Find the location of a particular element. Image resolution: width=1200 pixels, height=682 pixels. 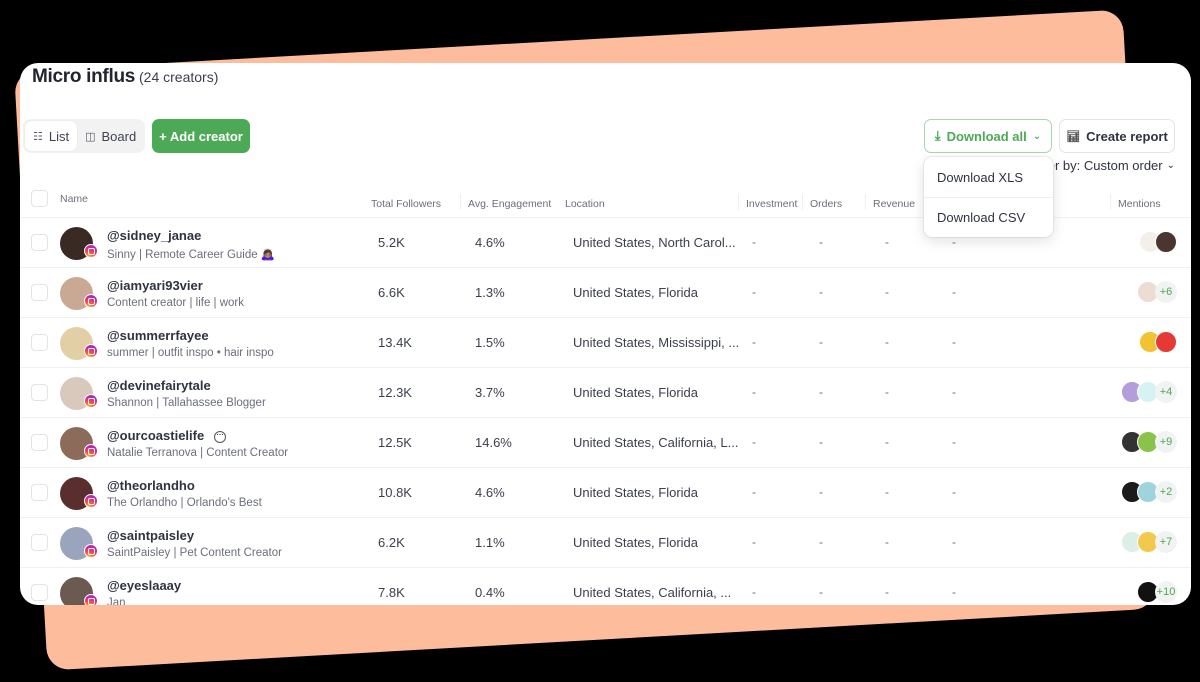

column-orders: Orders is located at coordinates (821, 202).